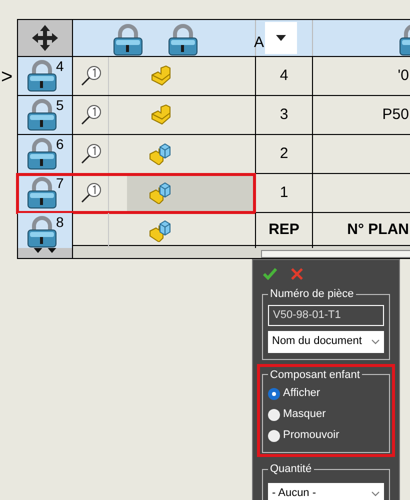  Describe the element at coordinates (312, 294) in the screenshot. I see `group-title: Numéro de pièce` at that location.